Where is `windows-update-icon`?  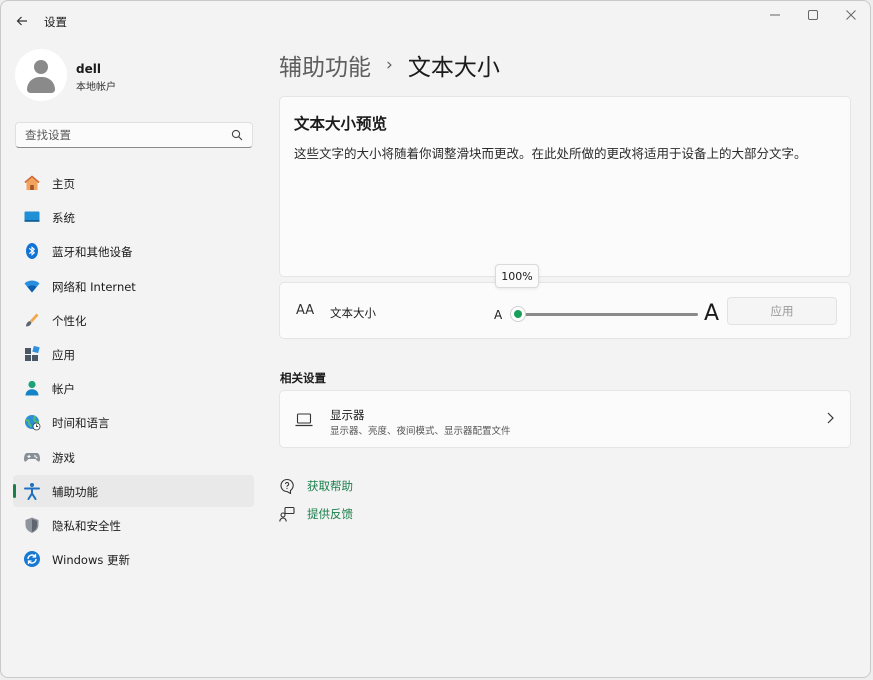 windows-update-icon is located at coordinates (32, 559).